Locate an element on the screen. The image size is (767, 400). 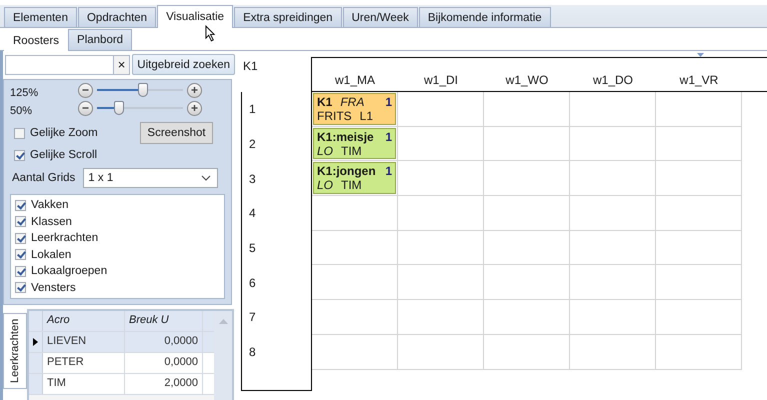
checkbox-label: Leerkrachten is located at coordinates (64, 238).